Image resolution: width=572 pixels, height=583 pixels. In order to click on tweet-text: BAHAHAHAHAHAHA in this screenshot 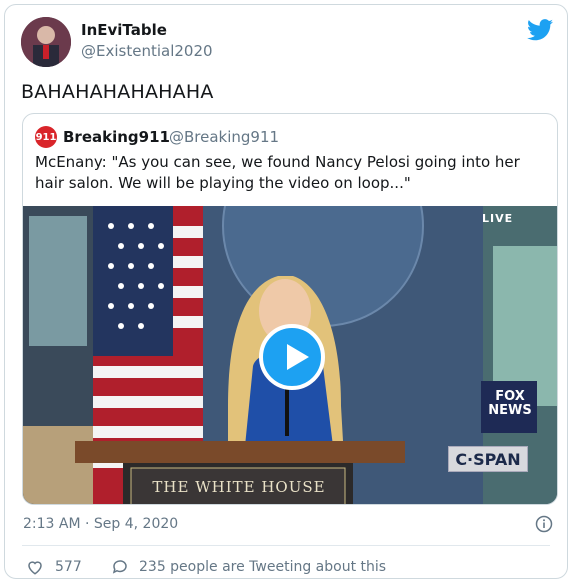, I will do `click(117, 92)`.